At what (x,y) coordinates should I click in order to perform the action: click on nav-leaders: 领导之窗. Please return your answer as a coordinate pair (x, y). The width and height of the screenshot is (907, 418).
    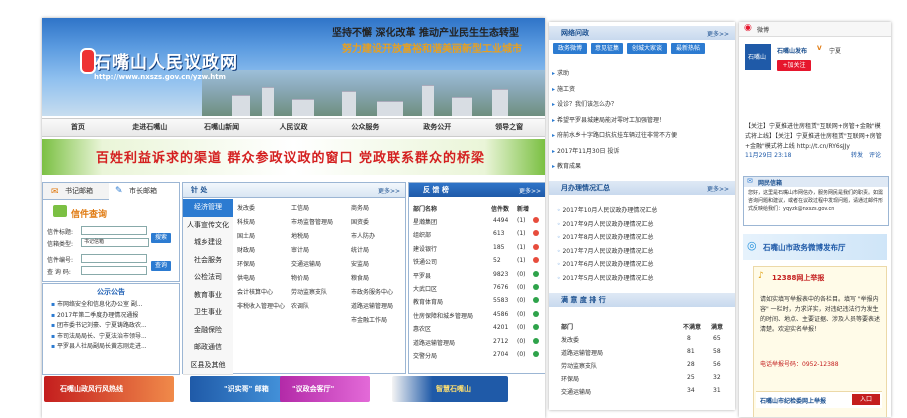
    Looking at the image, I should click on (509, 127).